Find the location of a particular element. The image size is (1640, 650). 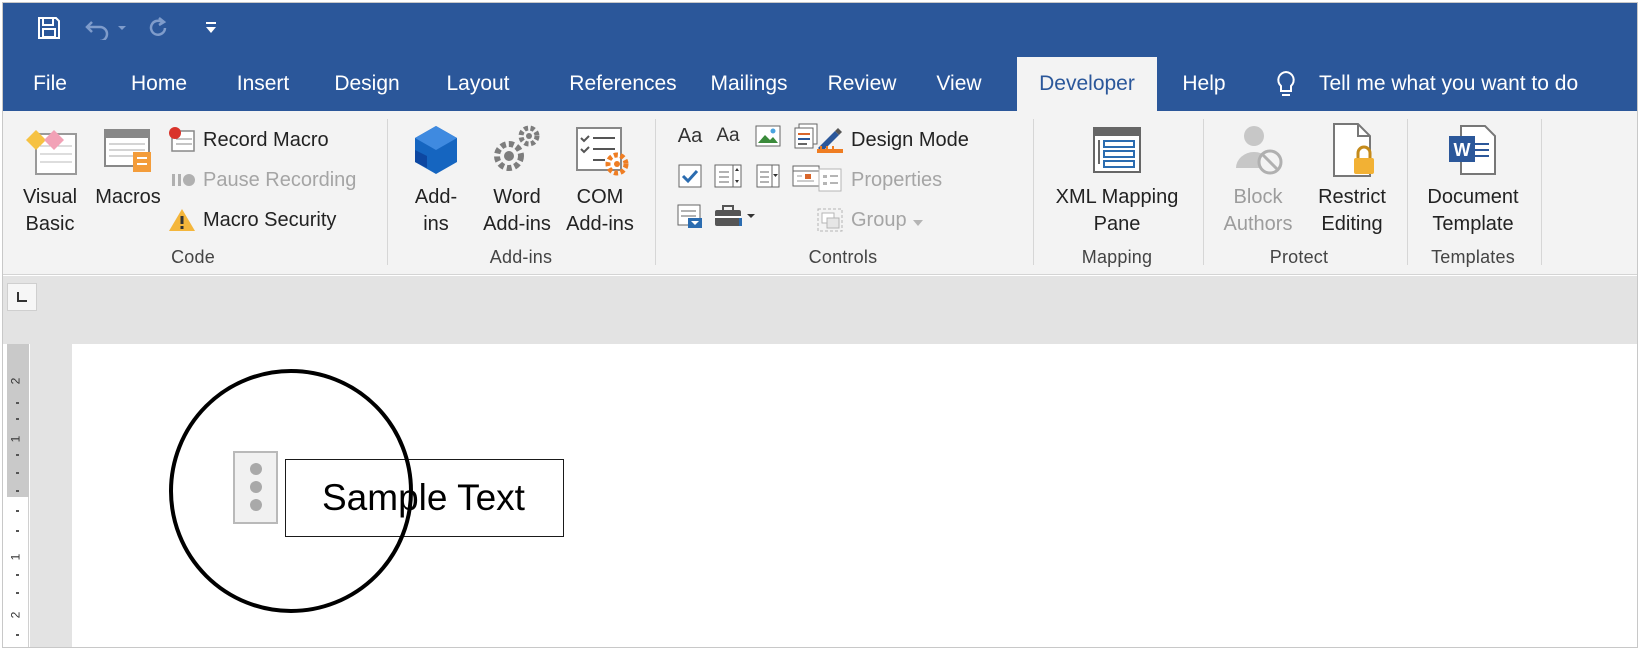

left-tab-icon is located at coordinates (22, 297).